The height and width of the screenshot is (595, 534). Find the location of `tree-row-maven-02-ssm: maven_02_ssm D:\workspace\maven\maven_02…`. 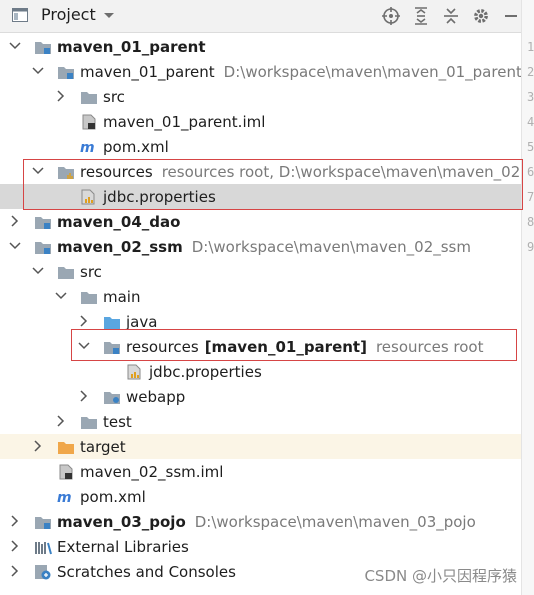

tree-row-maven-02-ssm: maven_02_ssm D:\workspace\maven\maven_02… is located at coordinates (260, 246).